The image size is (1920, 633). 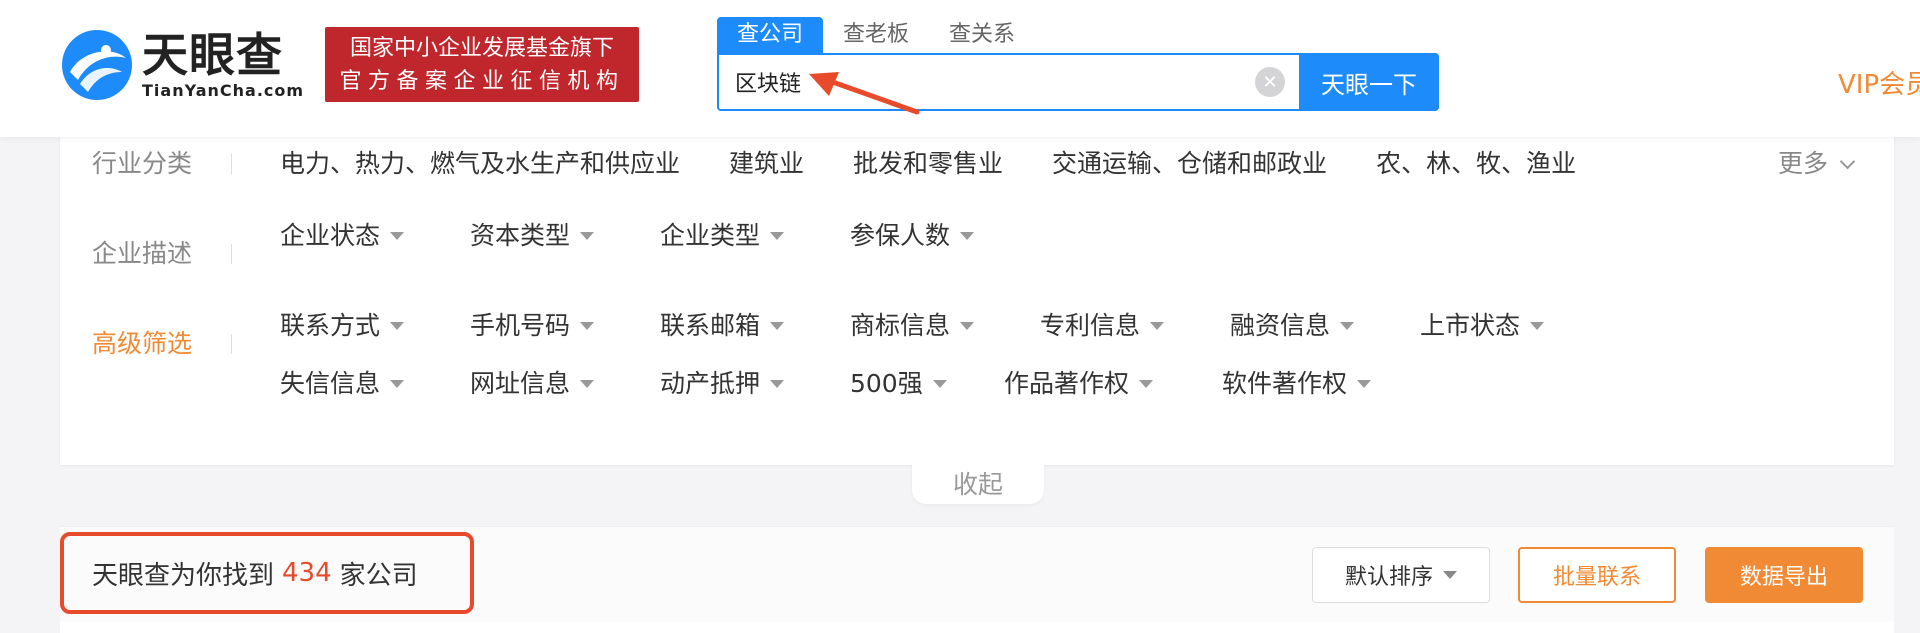 I want to click on industry-item: 电力、热力、燃气及水生产和供应业, so click(x=480, y=164).